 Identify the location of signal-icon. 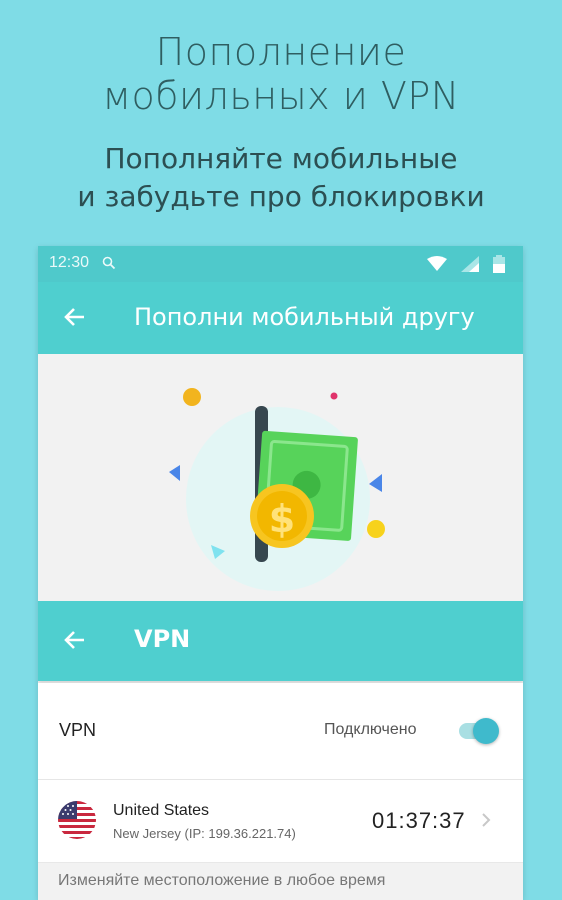
(470, 266).